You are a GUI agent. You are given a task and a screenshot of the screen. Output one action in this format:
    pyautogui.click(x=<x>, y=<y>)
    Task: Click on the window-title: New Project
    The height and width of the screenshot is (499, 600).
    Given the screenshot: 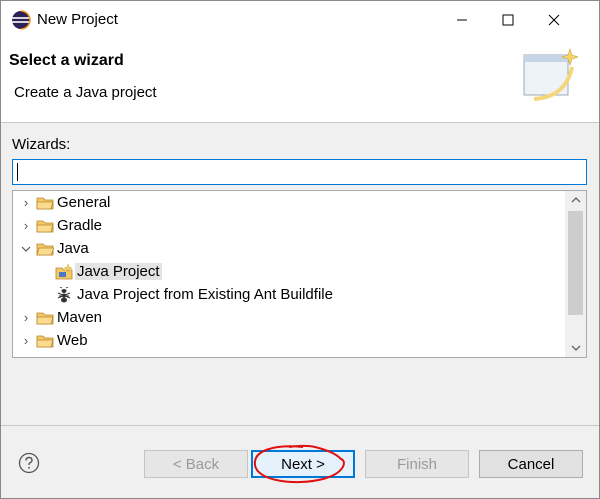 What is the action you would take?
    pyautogui.click(x=77, y=19)
    